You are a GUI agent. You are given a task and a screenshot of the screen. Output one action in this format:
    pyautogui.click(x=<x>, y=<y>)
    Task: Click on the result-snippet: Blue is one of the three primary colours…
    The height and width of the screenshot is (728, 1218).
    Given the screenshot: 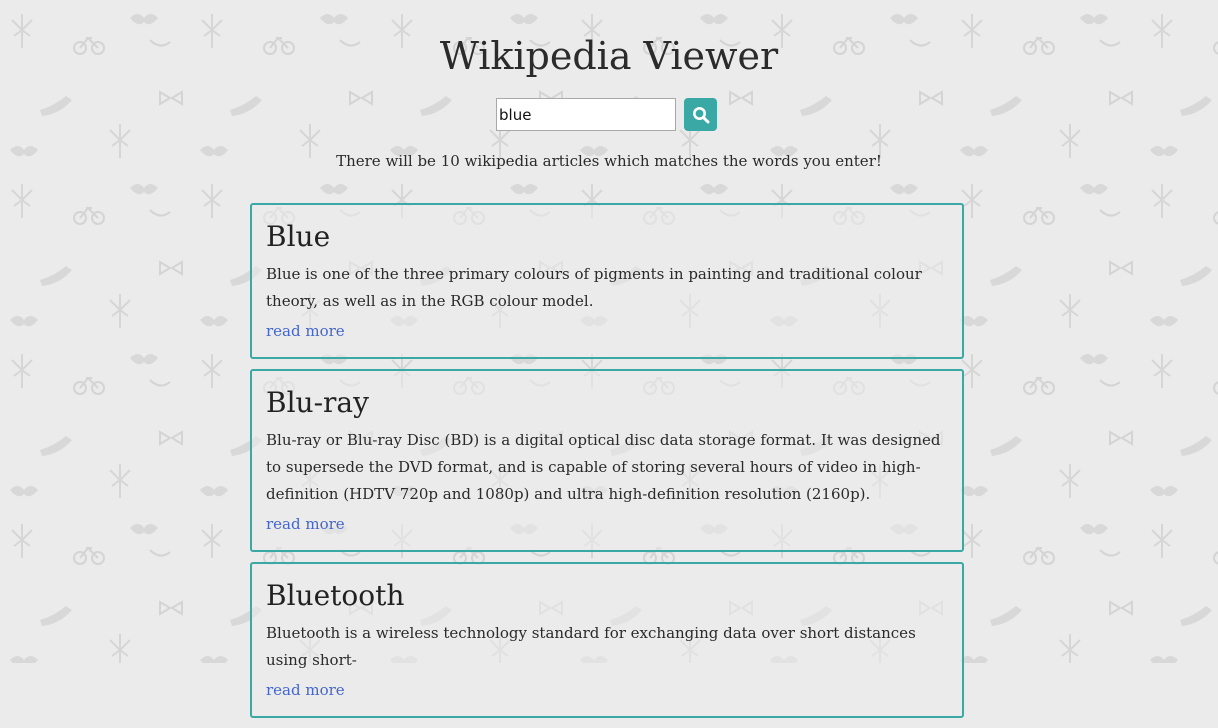 What is the action you would take?
    pyautogui.click(x=594, y=287)
    